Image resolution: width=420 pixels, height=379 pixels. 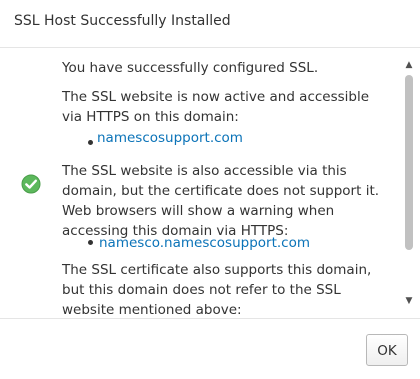 What do you see at coordinates (409, 162) in the screenshot?
I see `scrollbar-thumb` at bounding box center [409, 162].